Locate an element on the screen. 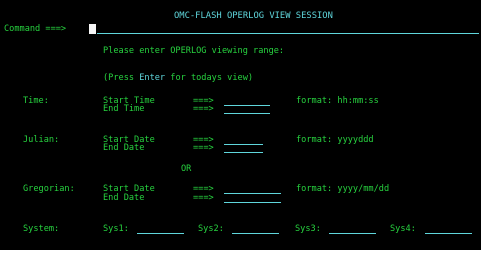 Image resolution: width=481 pixels, height=263 pixels. press-suffix: for todays view) is located at coordinates (209, 78).